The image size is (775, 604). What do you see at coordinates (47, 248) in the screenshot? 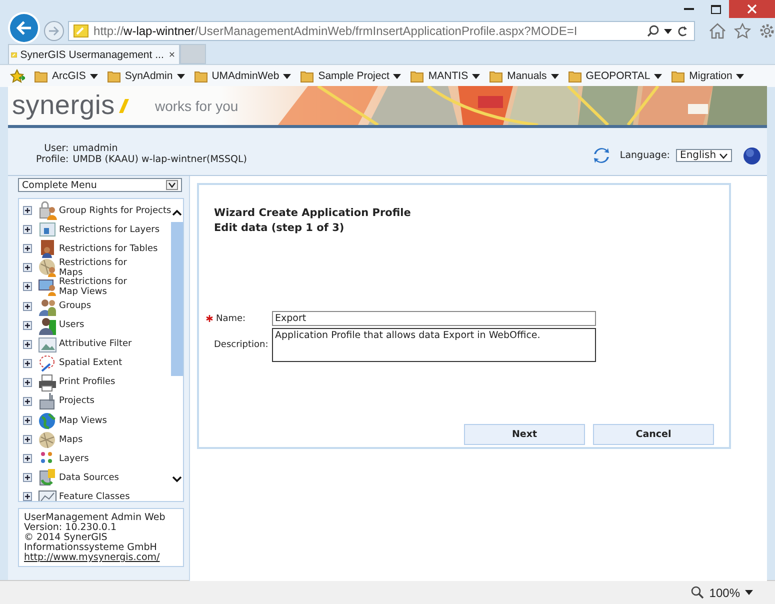
I see `book-person-icon` at bounding box center [47, 248].